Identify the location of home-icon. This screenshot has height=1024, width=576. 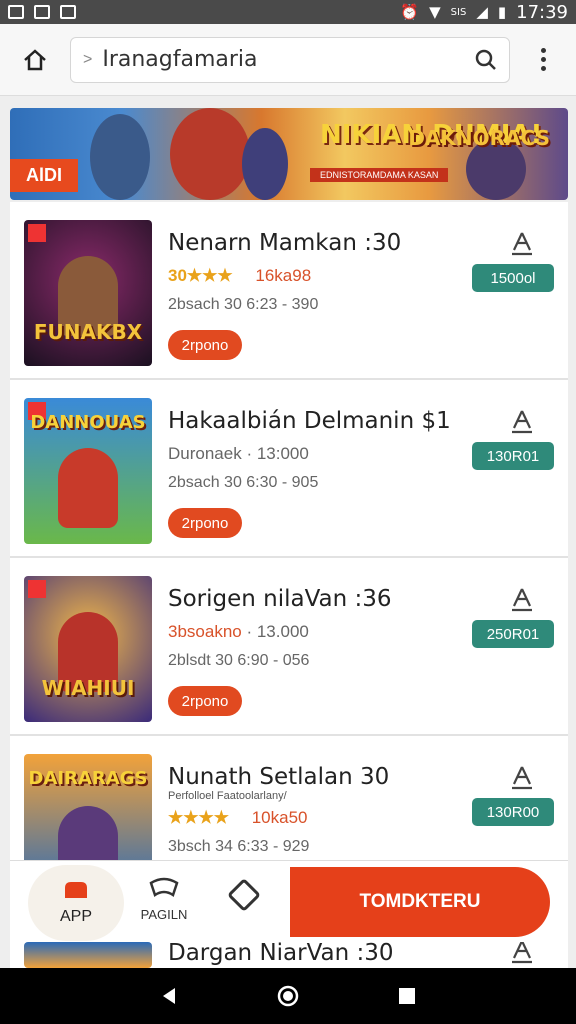
(35, 59).